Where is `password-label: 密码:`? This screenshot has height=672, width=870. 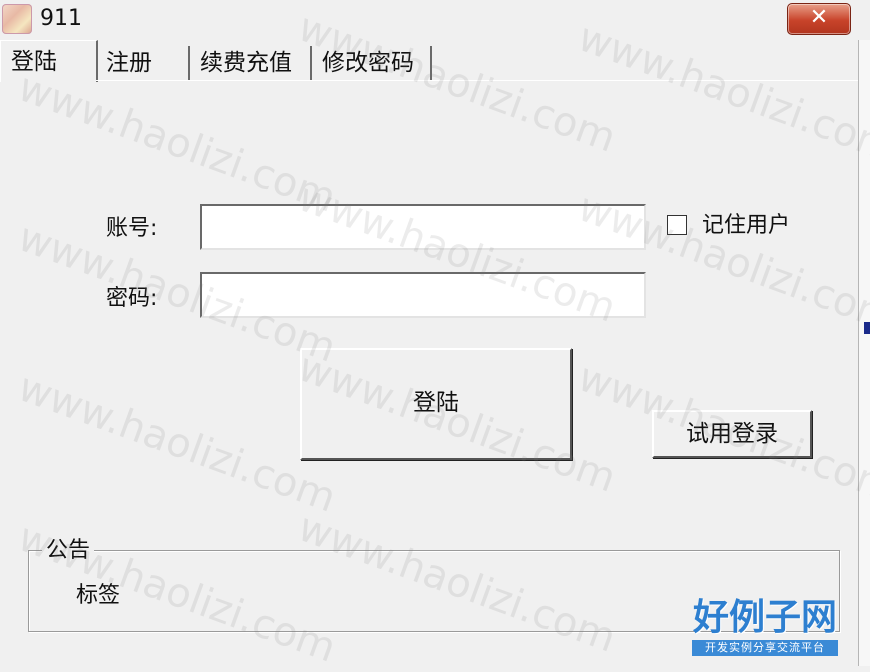
password-label: 密码: is located at coordinates (132, 298).